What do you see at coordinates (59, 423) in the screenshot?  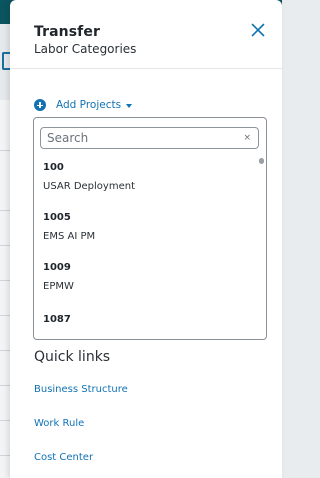 I see `quick-link-work-rule: Work Rule` at bounding box center [59, 423].